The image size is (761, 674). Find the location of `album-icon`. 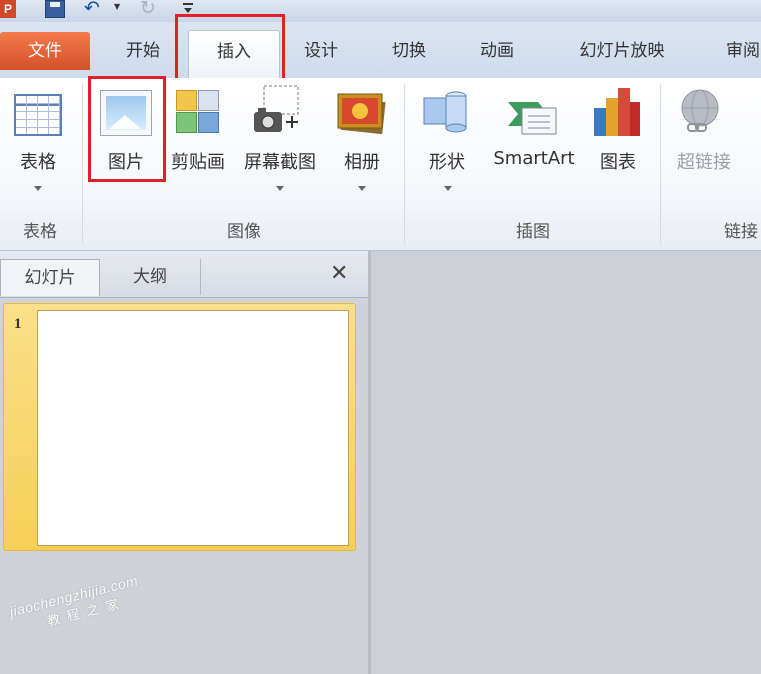

album-icon is located at coordinates (362, 113).